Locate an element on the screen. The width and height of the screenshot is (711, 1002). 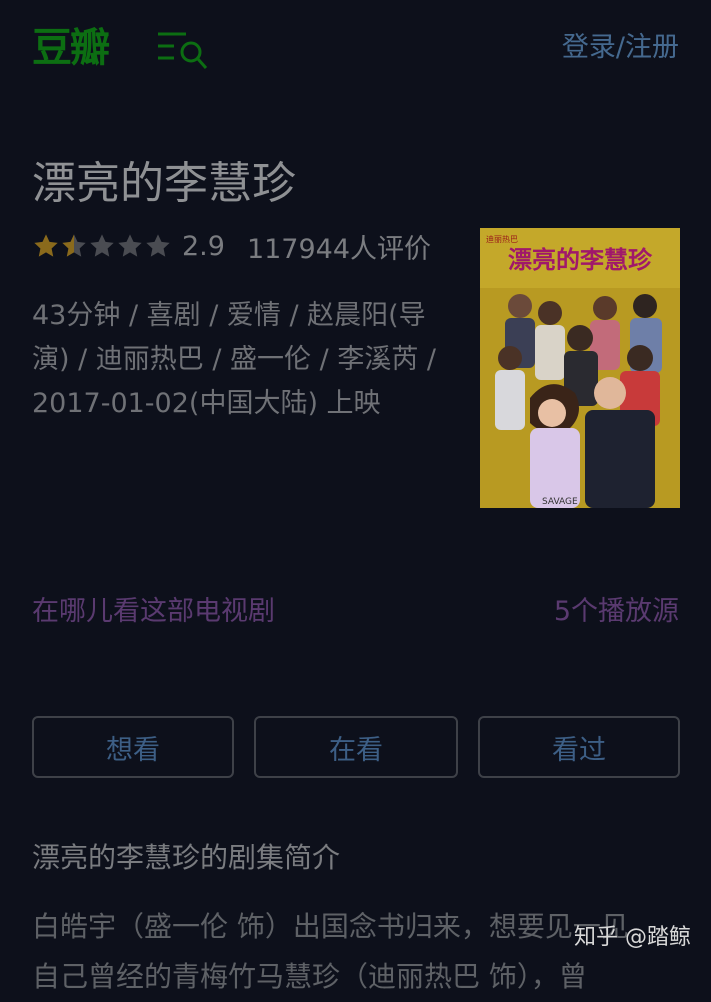
want-to-watch-button: 想看 is located at coordinates (133, 747).